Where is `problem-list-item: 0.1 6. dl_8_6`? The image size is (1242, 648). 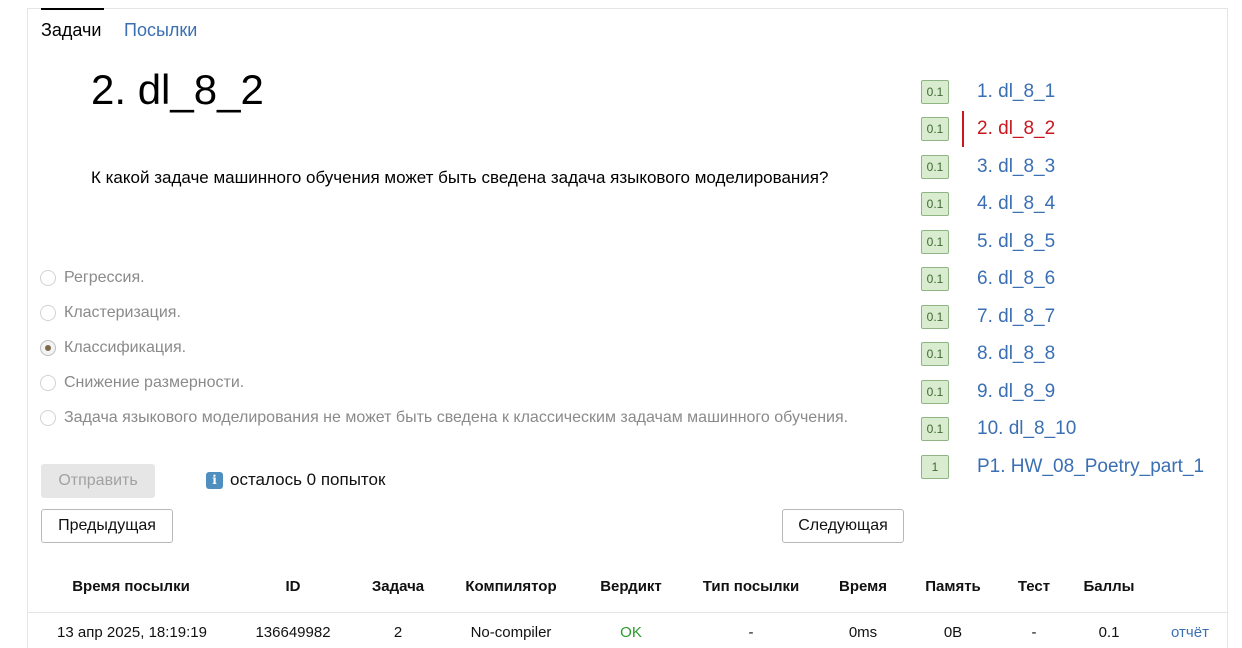 problem-list-item: 0.1 6. dl_8_6 is located at coordinates (988, 279).